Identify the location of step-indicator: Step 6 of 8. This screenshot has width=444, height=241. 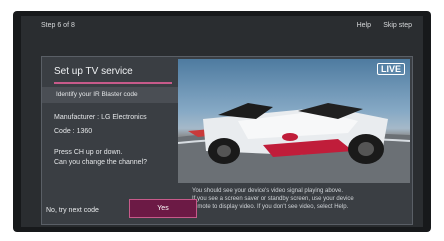
(58, 25).